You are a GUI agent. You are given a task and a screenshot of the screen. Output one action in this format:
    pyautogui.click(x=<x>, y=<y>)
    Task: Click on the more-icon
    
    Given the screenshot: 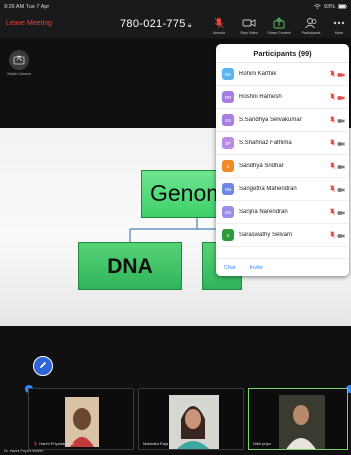 What is the action you would take?
    pyautogui.click(x=338, y=23)
    